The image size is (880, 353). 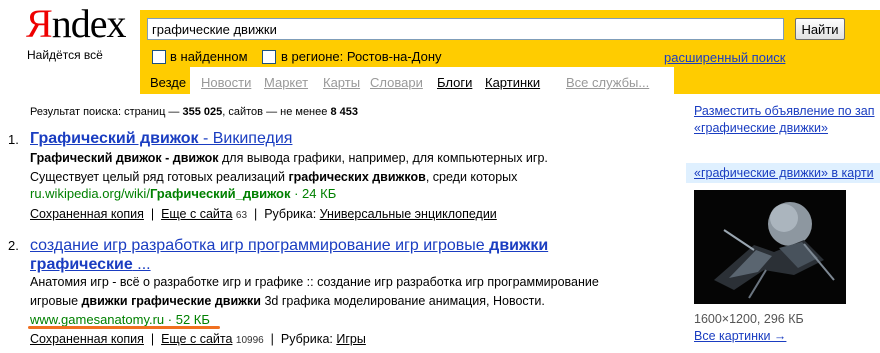 What do you see at coordinates (512, 82) in the screenshot?
I see `tab-images: Картинки` at bounding box center [512, 82].